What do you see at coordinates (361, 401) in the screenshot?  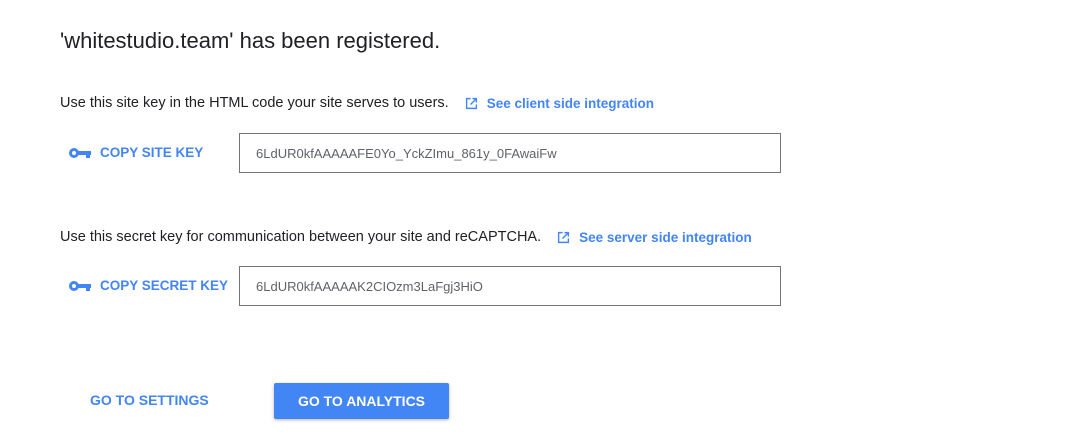 I see `go-to-analytics-button: GO TO ANALYTICS` at bounding box center [361, 401].